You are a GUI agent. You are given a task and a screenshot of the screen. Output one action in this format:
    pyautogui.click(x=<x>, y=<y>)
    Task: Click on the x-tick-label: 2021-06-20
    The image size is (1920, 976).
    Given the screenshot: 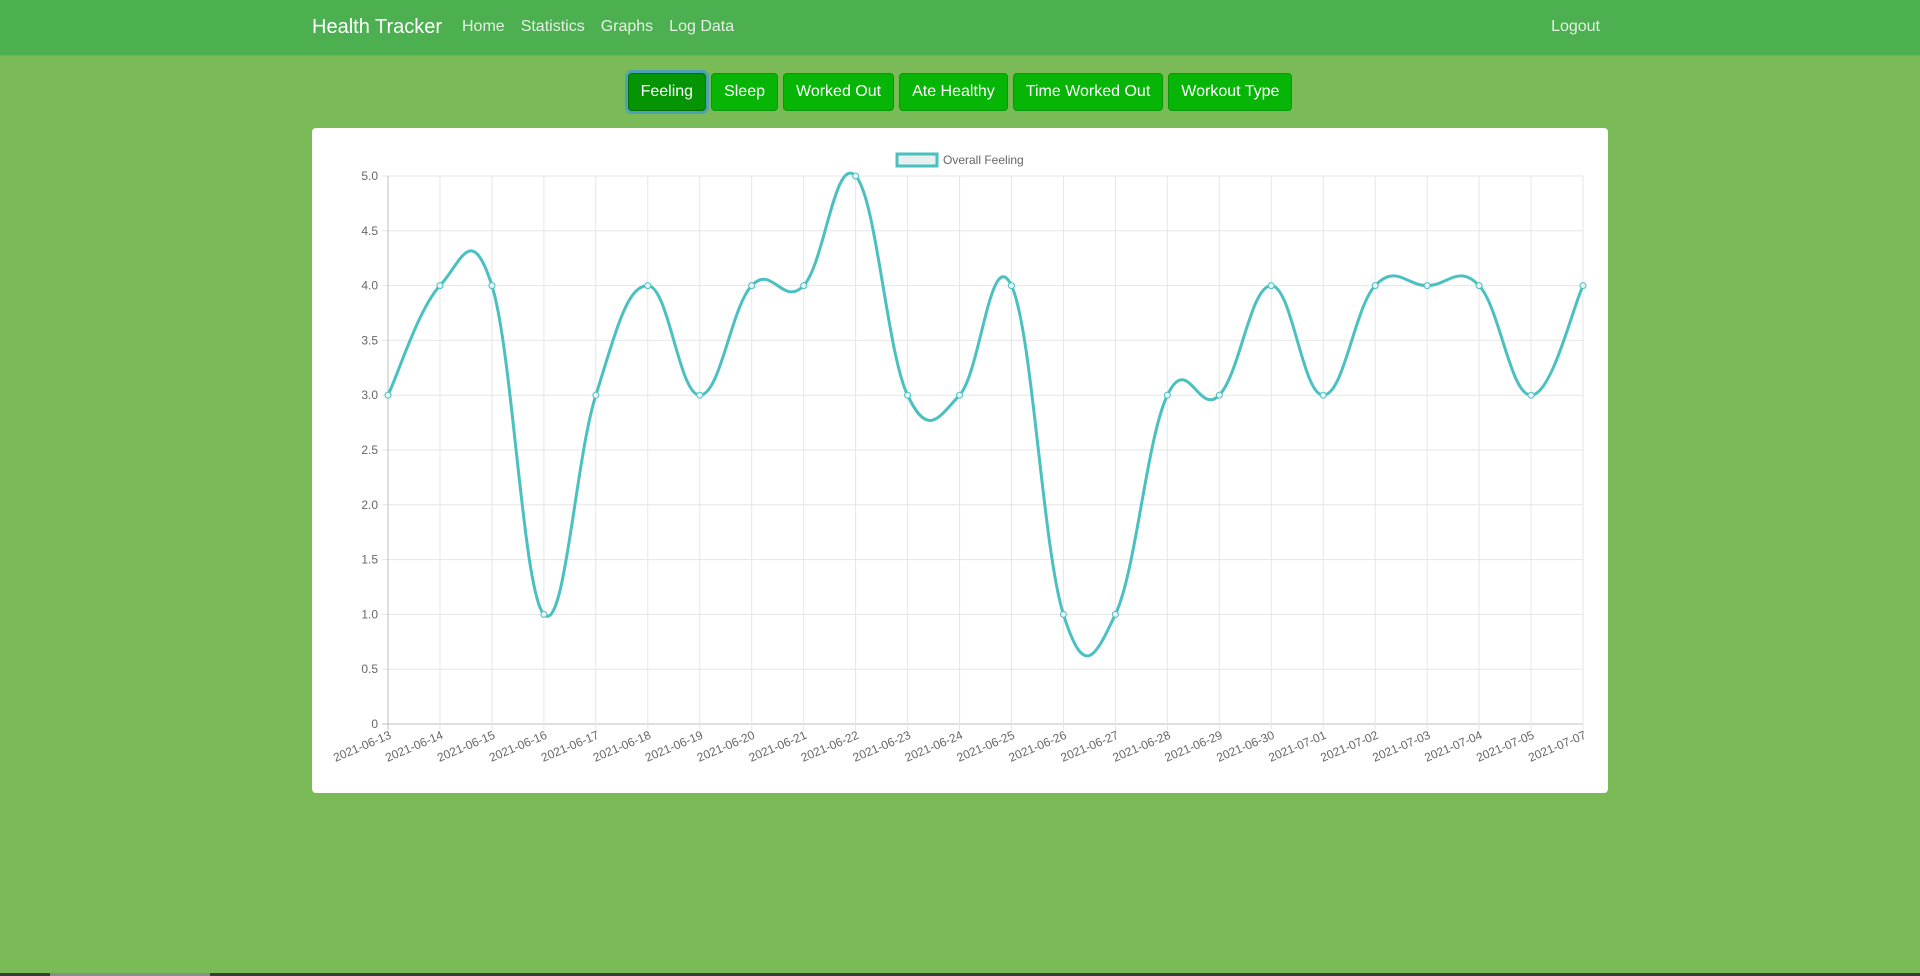 What is the action you would take?
    pyautogui.click(x=726, y=746)
    